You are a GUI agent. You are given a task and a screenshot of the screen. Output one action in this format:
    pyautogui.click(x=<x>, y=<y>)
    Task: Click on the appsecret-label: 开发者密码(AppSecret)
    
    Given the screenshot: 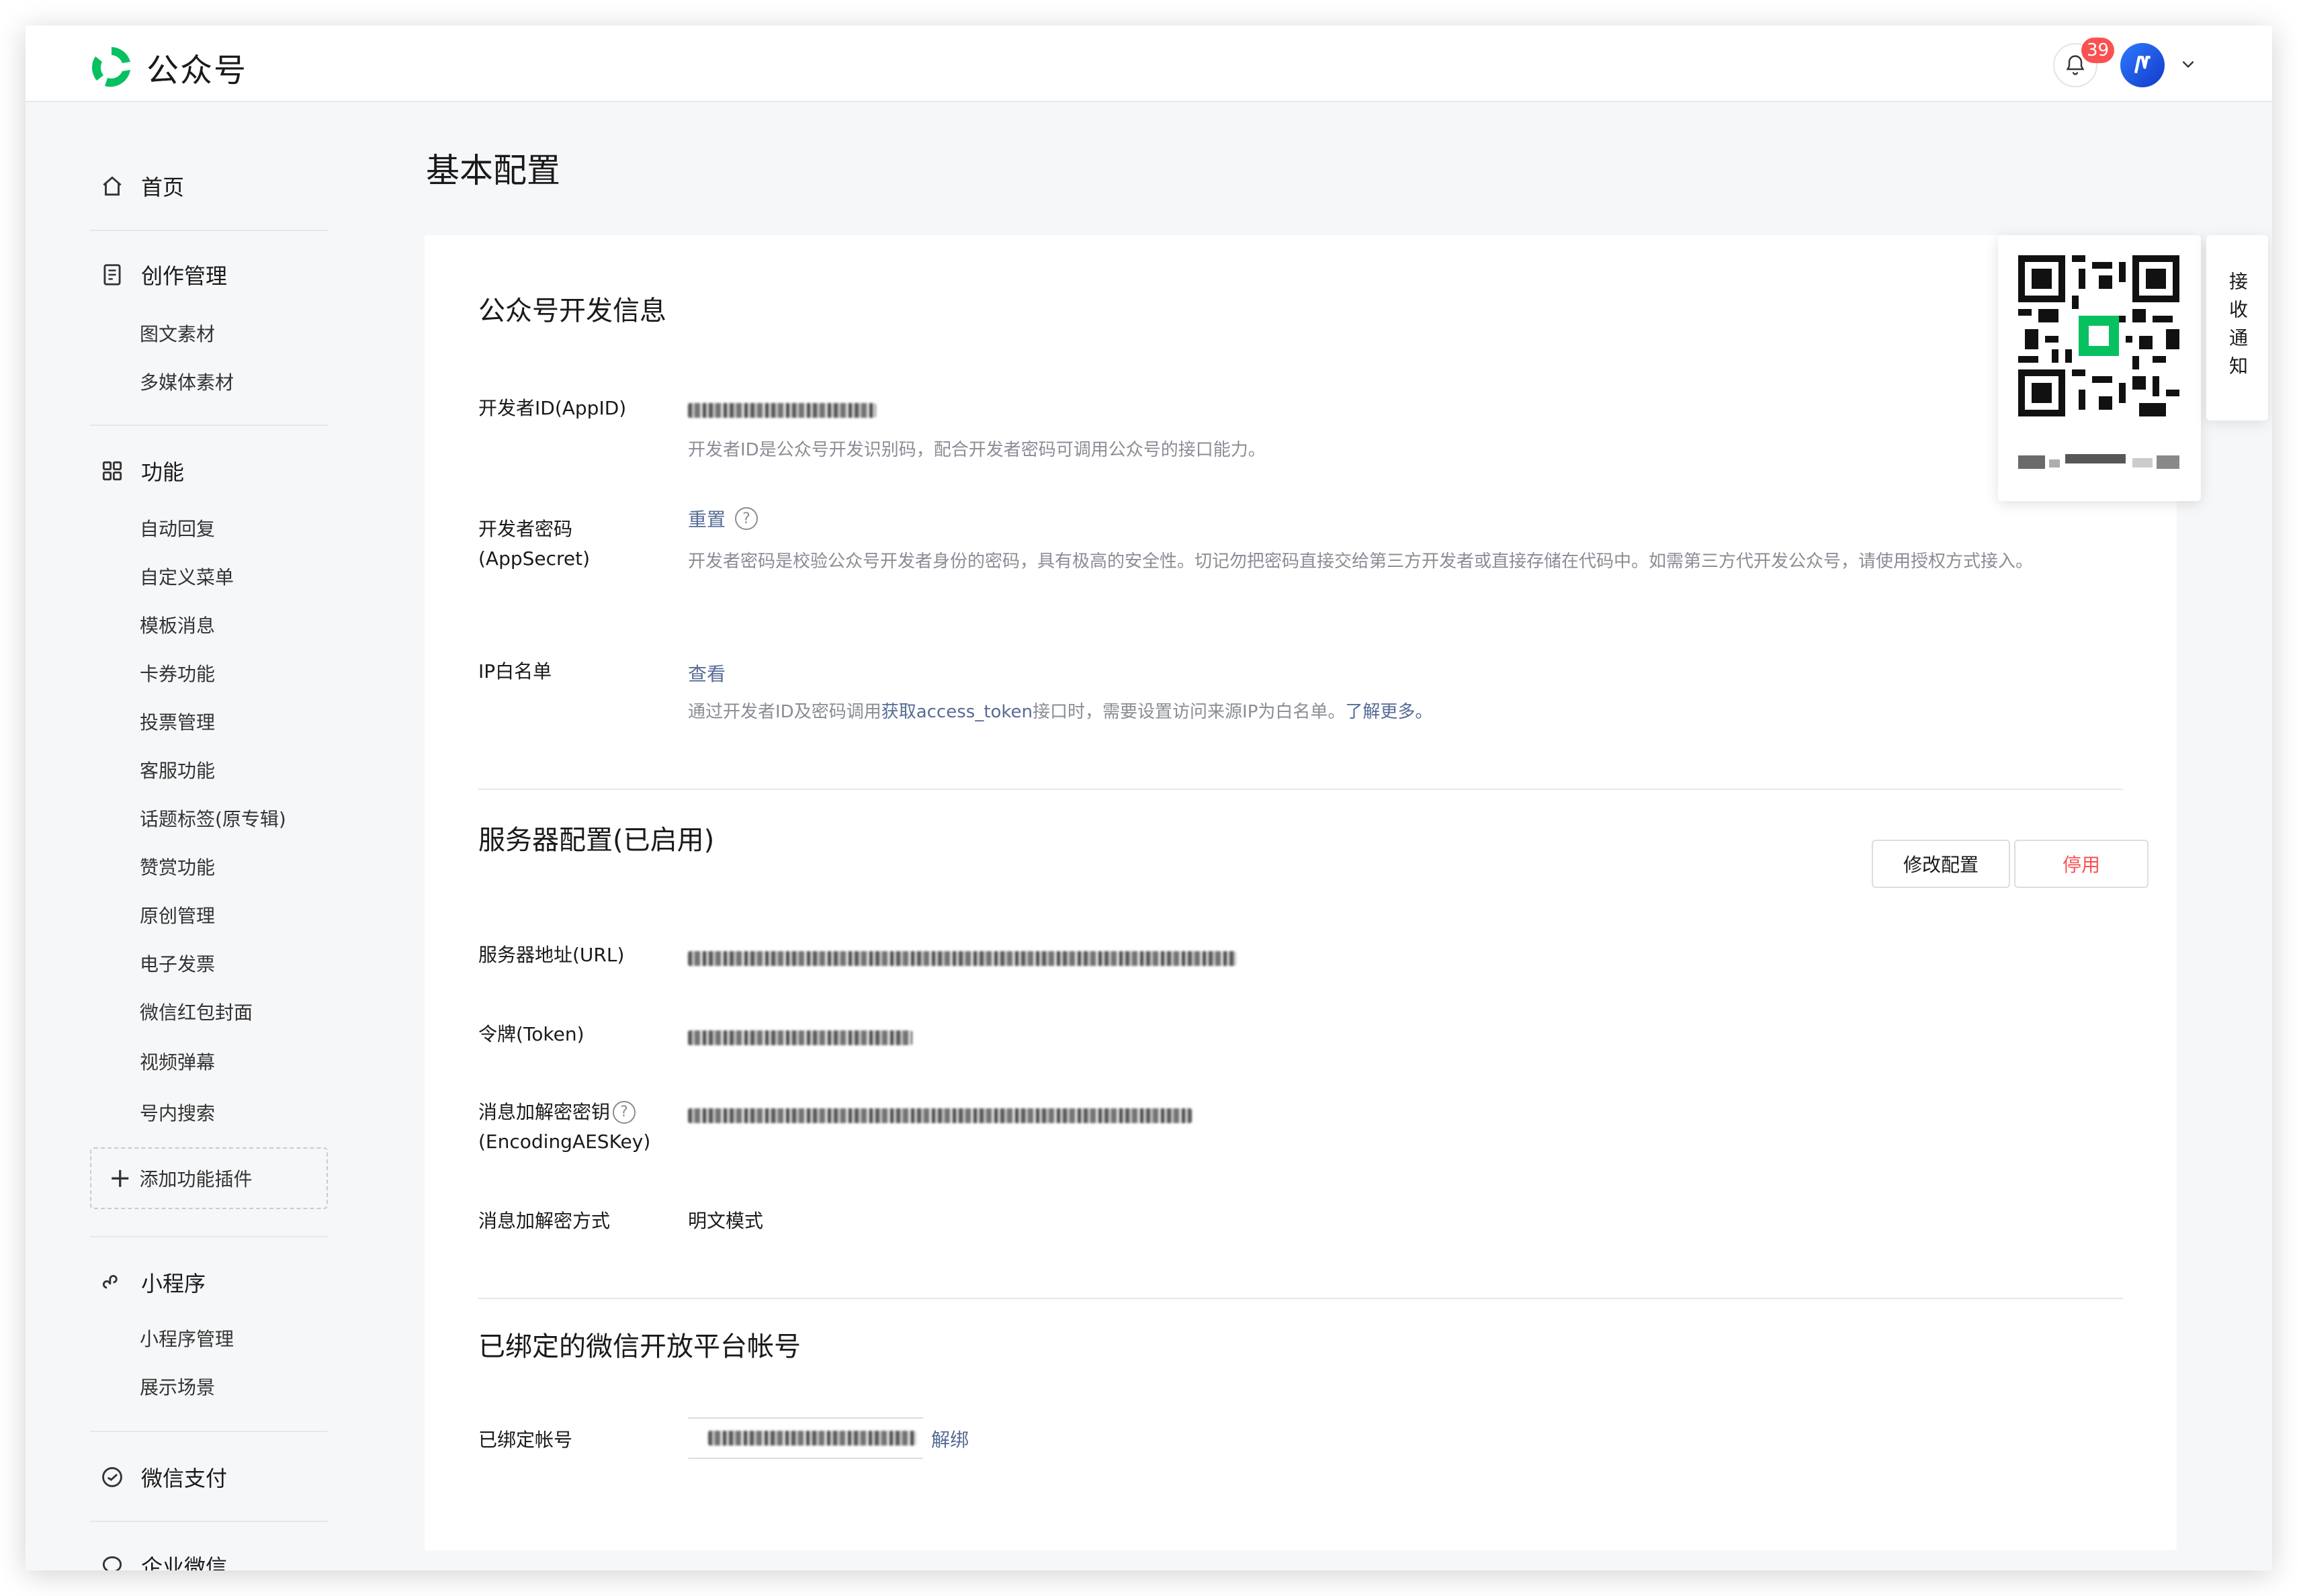 What is the action you would take?
    pyautogui.click(x=534, y=544)
    